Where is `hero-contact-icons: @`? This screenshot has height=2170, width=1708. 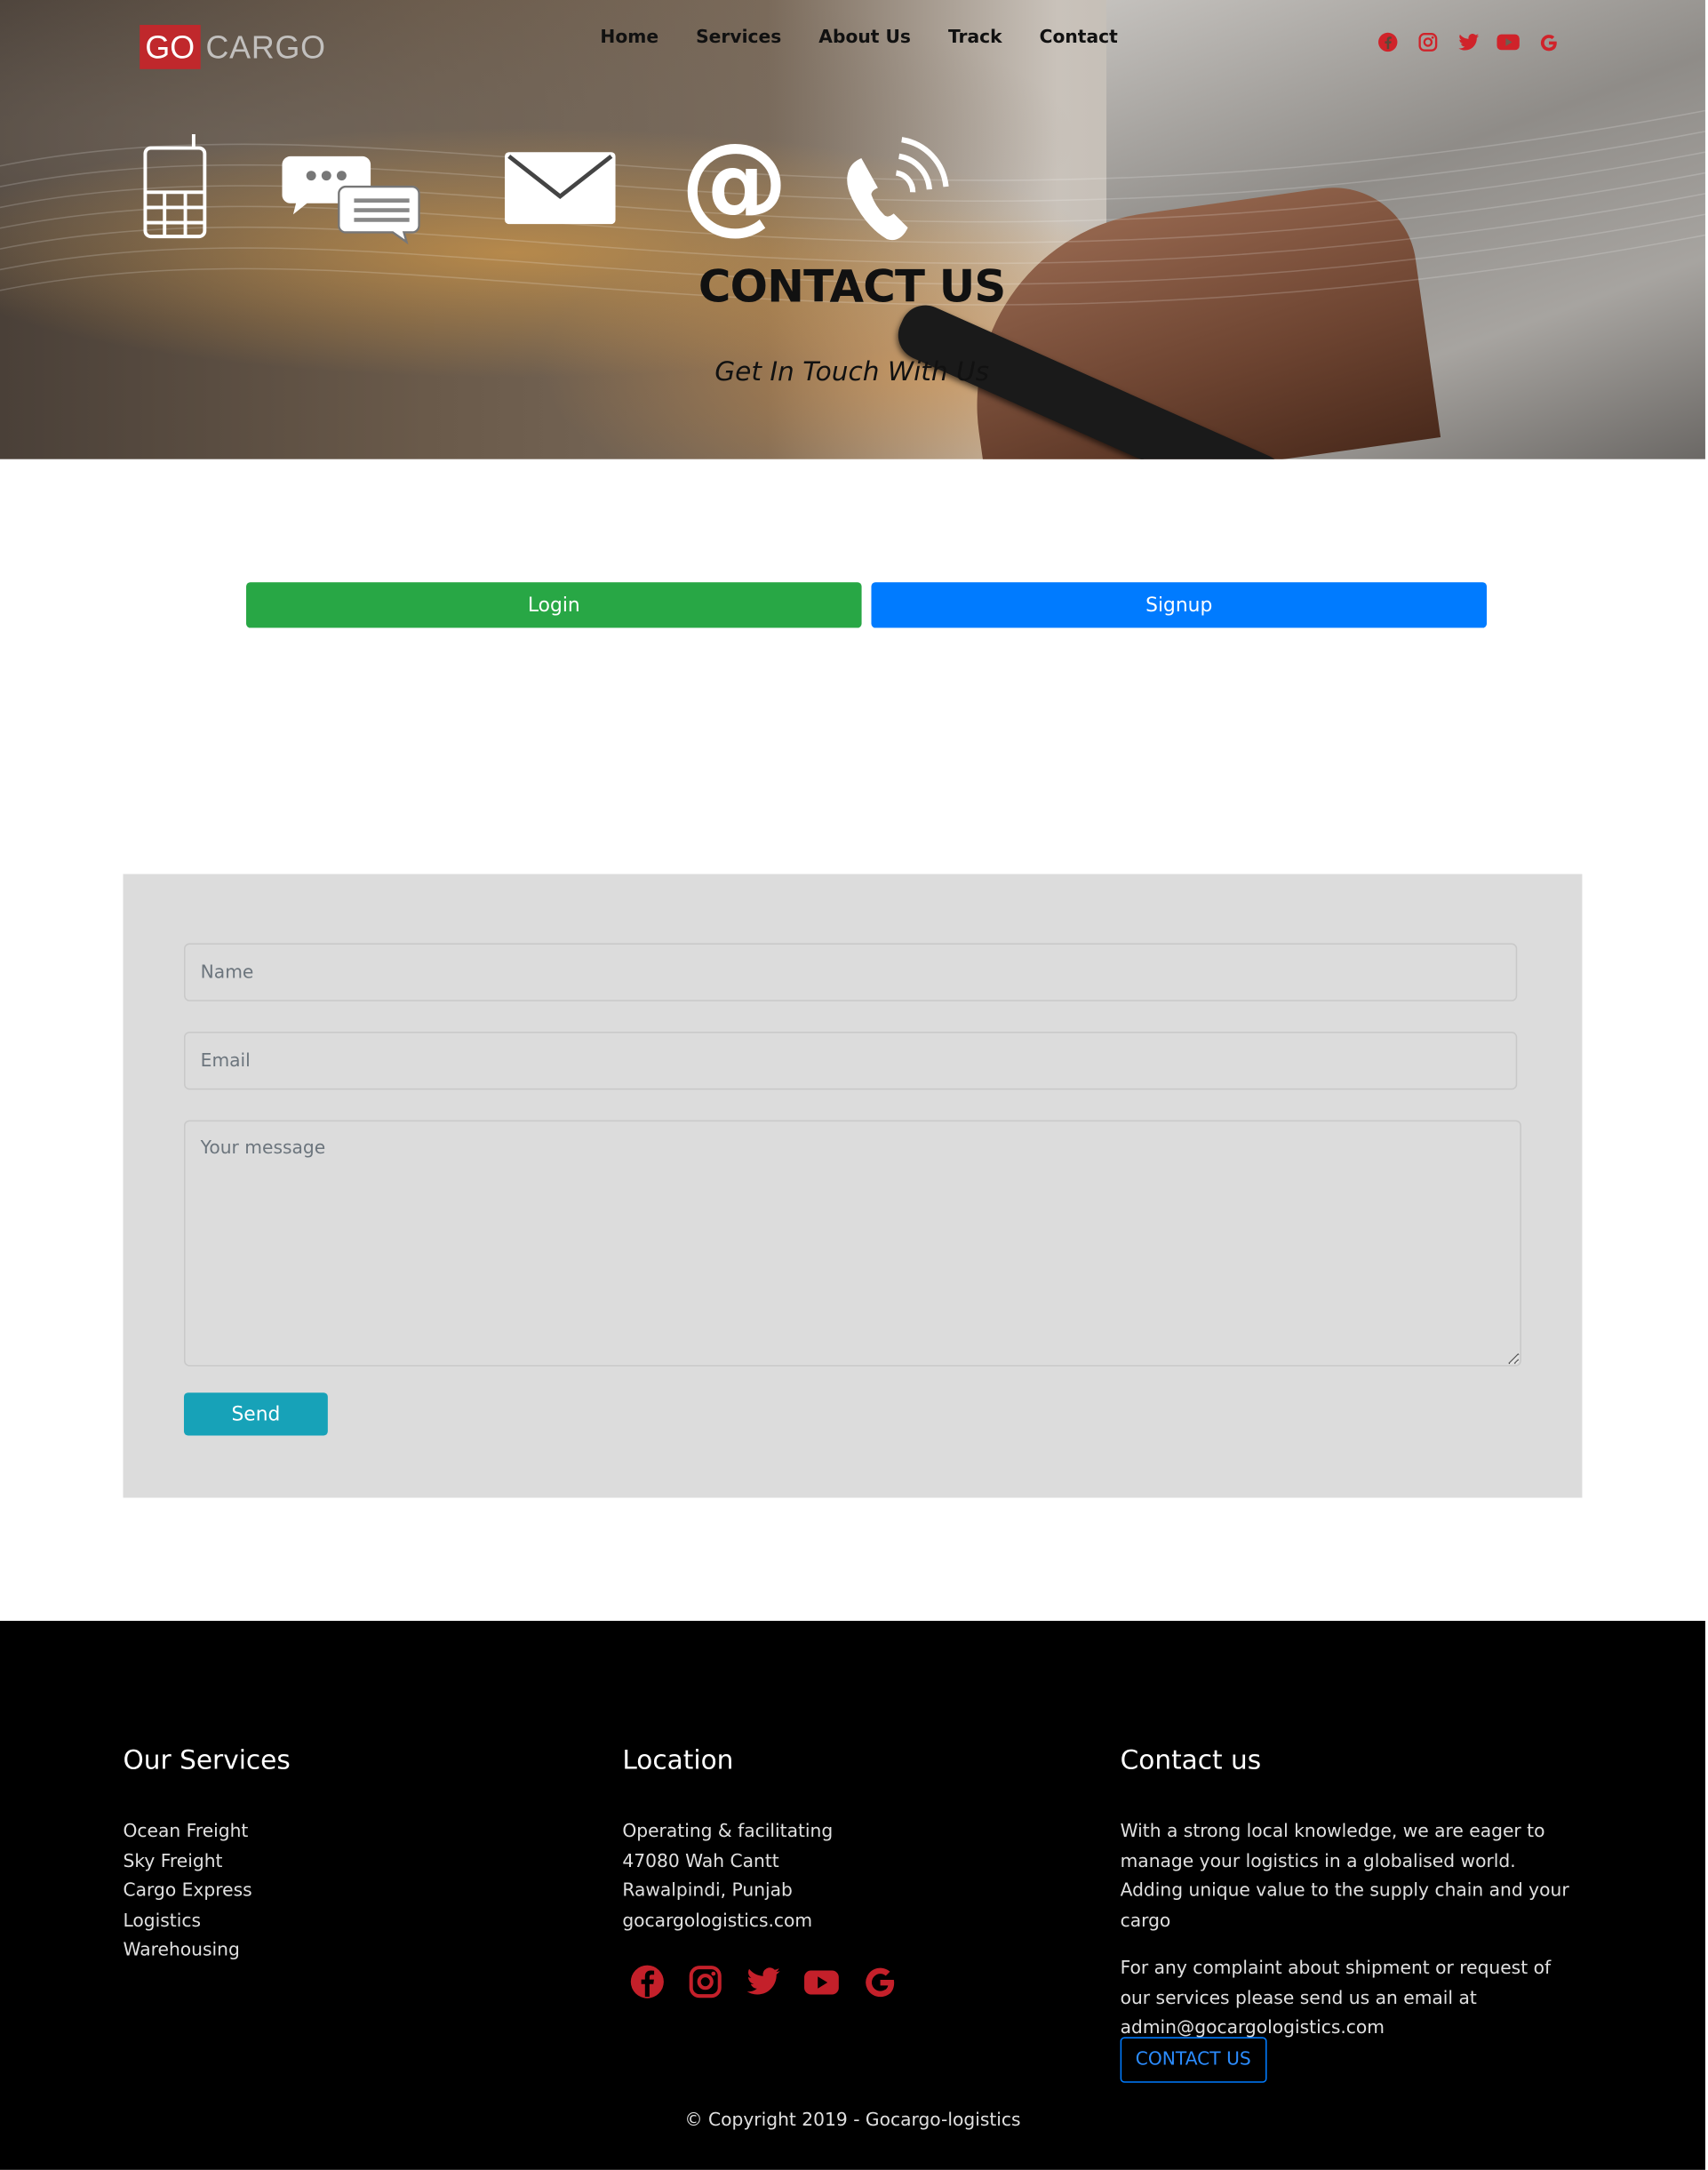 hero-contact-icons: @ is located at coordinates (554, 187).